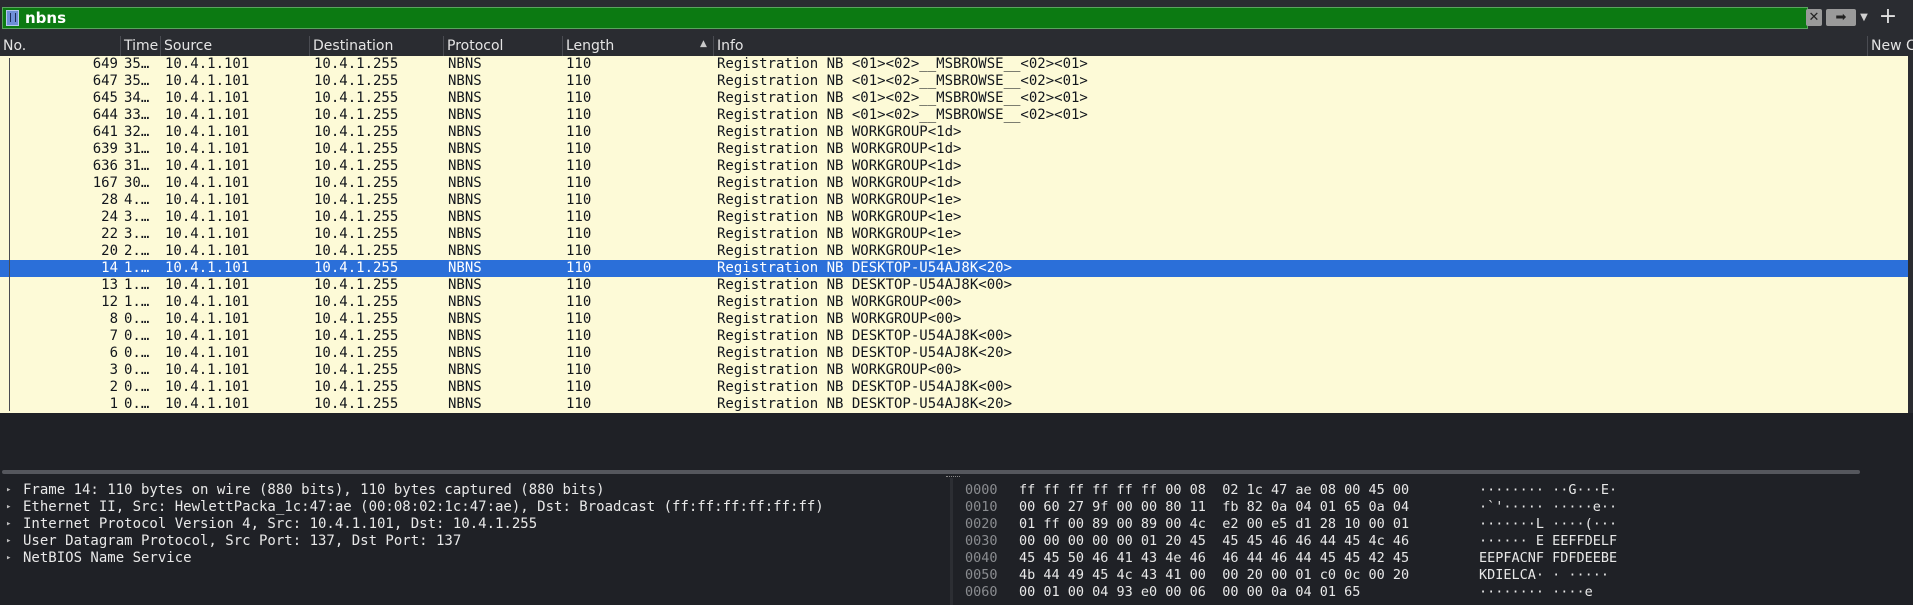 The height and width of the screenshot is (605, 1913). What do you see at coordinates (981, 490) in the screenshot?
I see `hex-offset: 0000` at bounding box center [981, 490].